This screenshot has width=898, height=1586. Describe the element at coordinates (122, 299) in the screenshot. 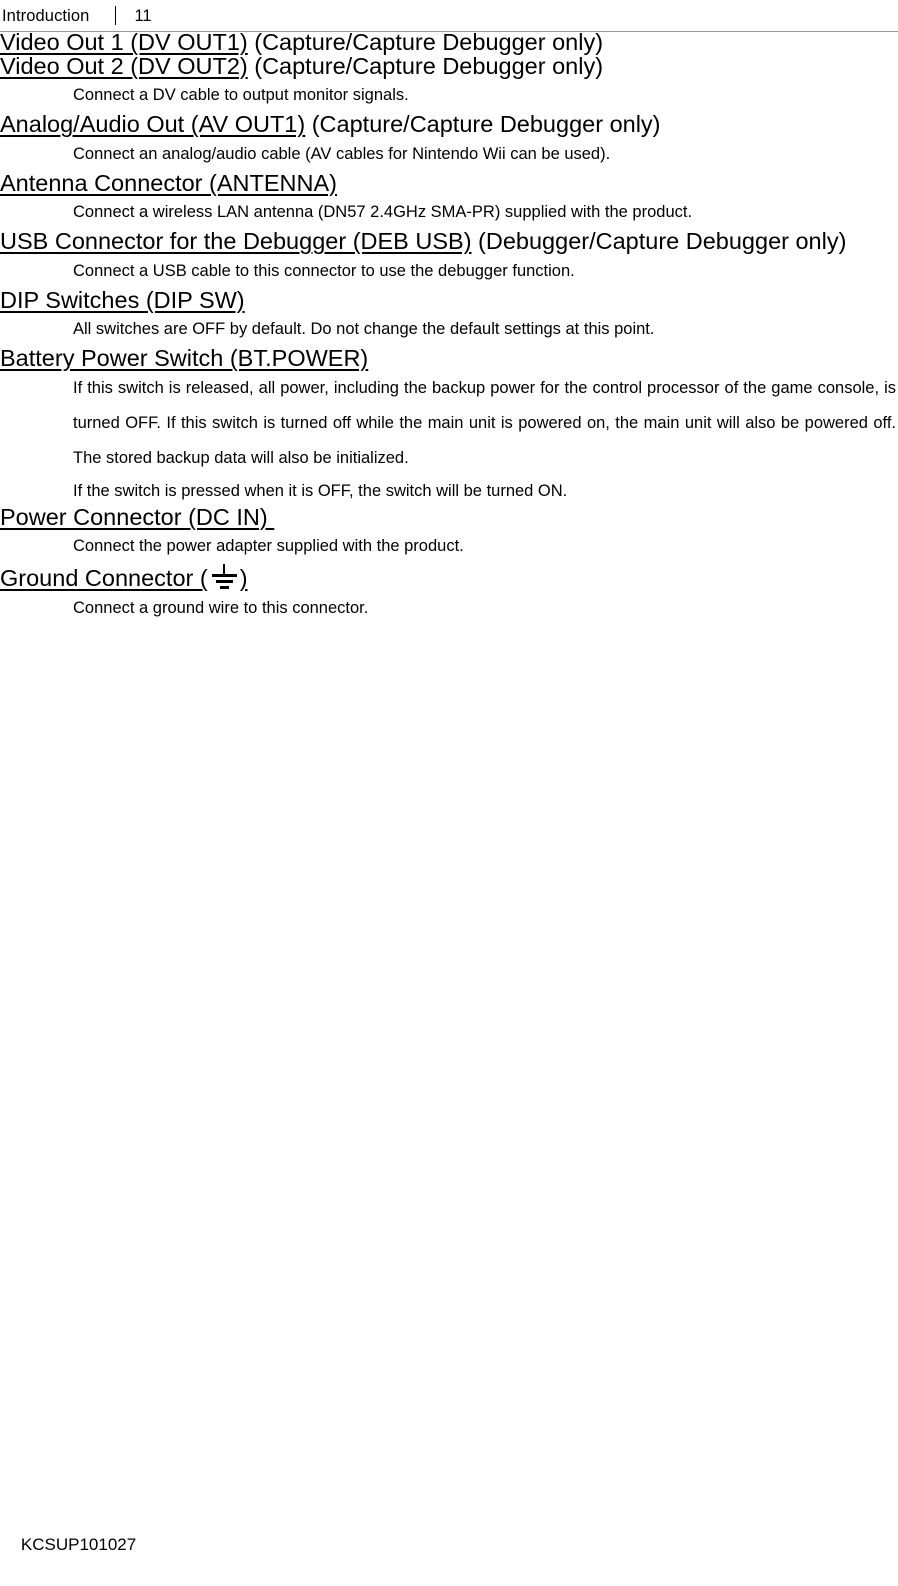

I see `section-heading-dip-switches-term: DIP Switches (DIP SW)` at that location.